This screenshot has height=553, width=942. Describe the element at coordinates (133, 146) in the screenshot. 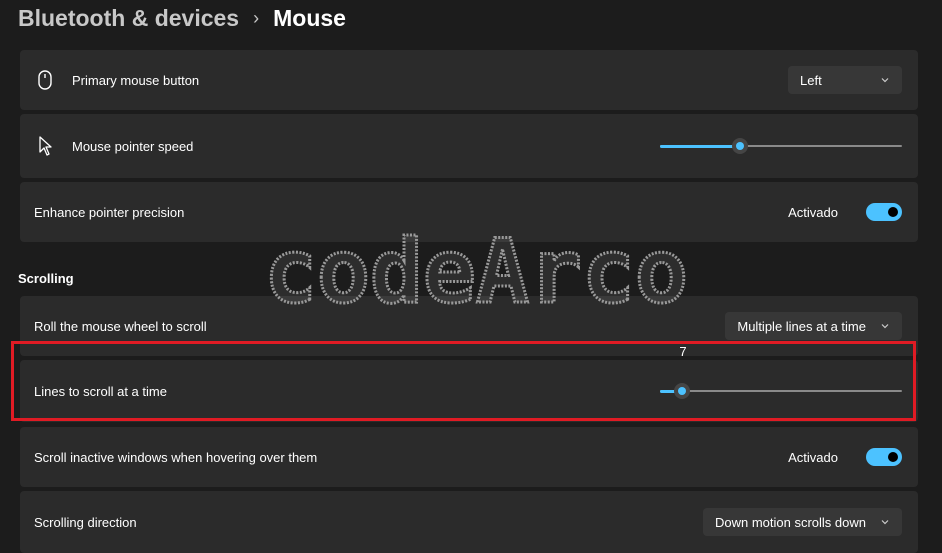

I see `pointer-speed-label: Mouse pointer speed` at that location.